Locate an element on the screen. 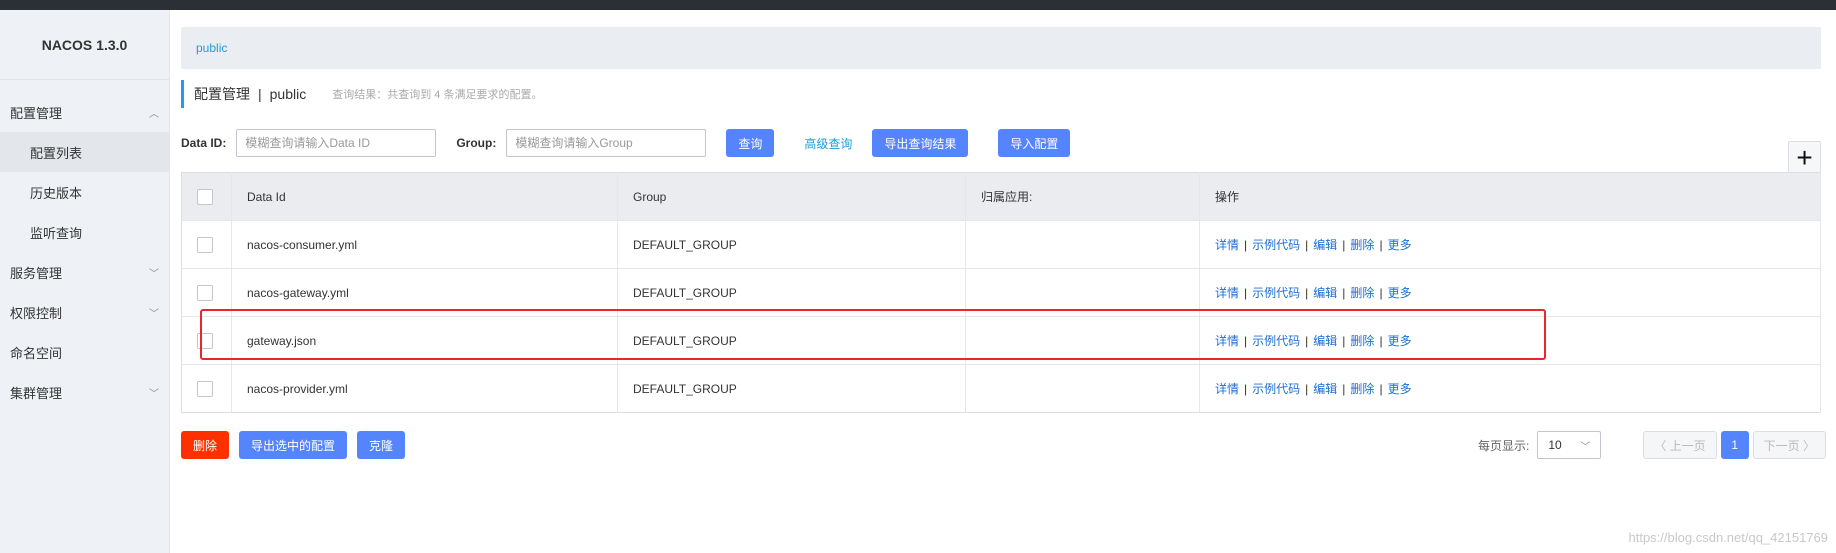  group-input is located at coordinates (606, 143).